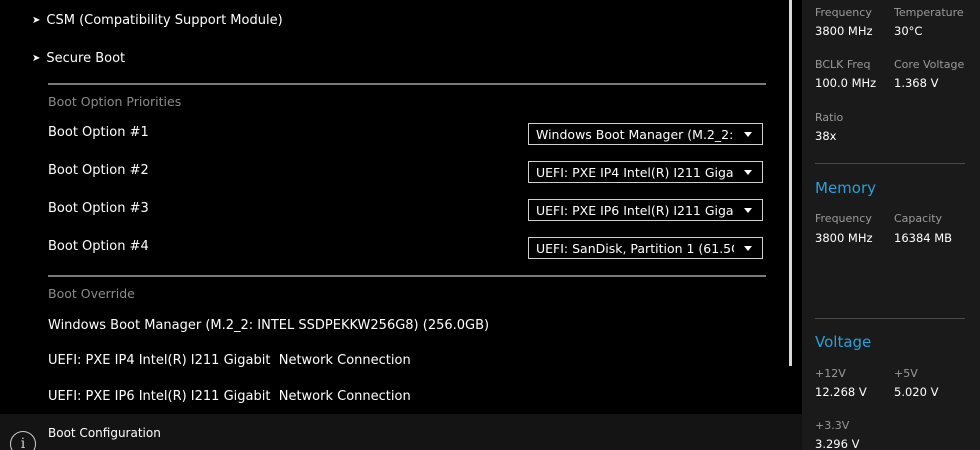 This screenshot has height=450, width=980. What do you see at coordinates (906, 373) in the screenshot?
I see `v5-label: +5V` at bounding box center [906, 373].